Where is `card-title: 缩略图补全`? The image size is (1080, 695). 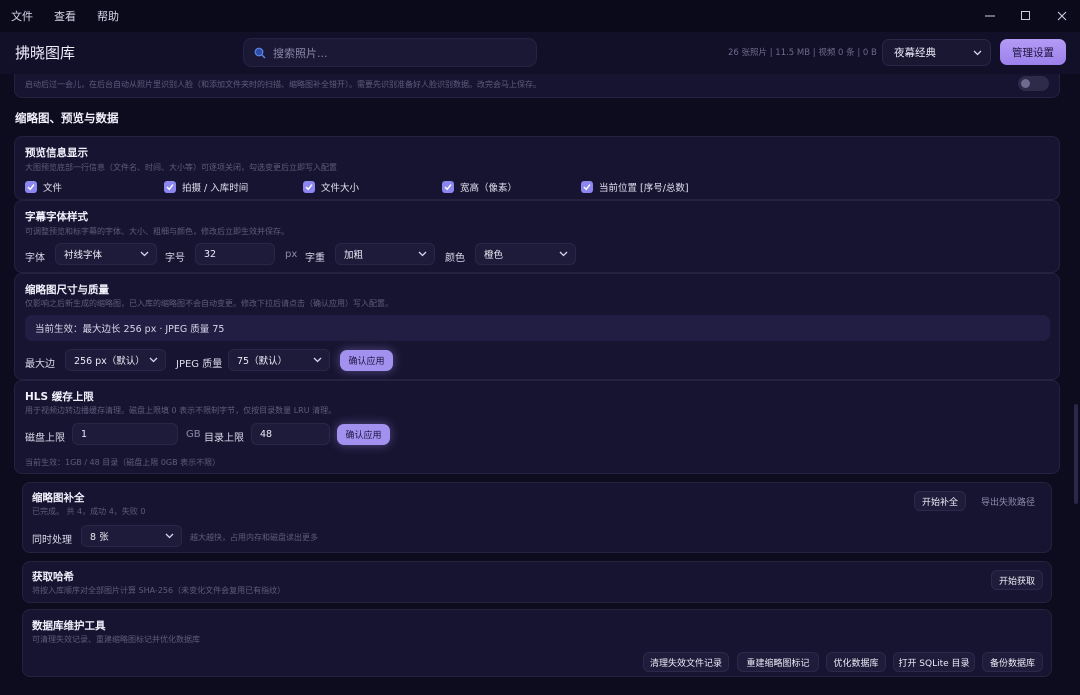
card-title: 缩略图补全 is located at coordinates (58, 498).